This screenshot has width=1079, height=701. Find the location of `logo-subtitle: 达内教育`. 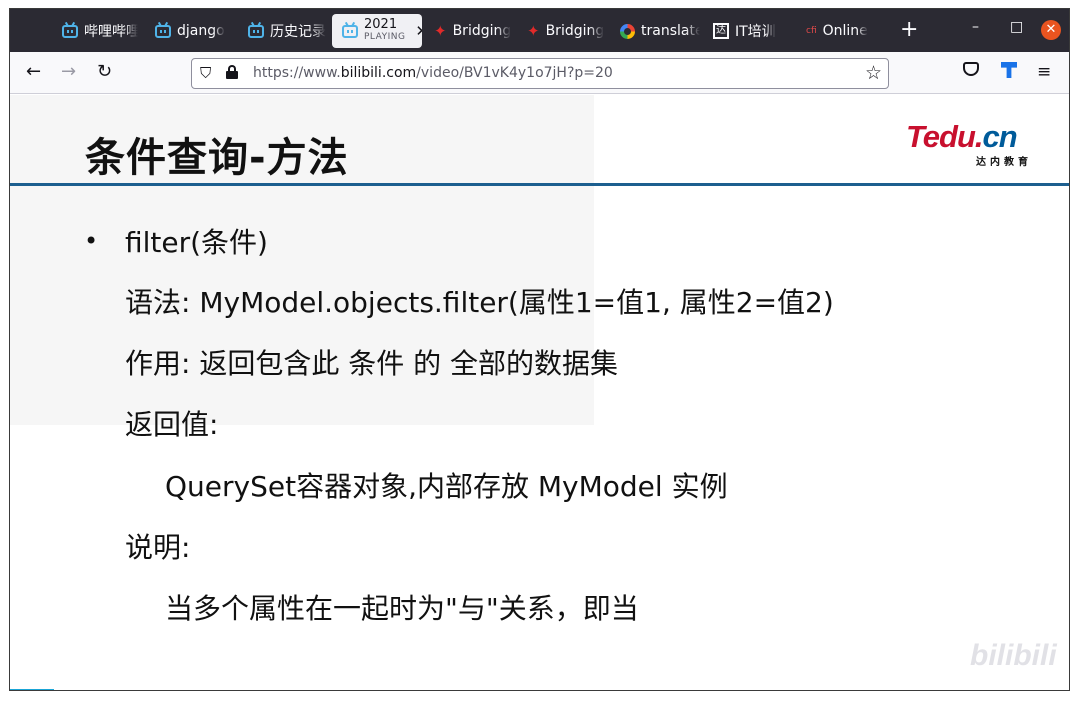

logo-subtitle: 达内教育 is located at coordinates (1004, 162).